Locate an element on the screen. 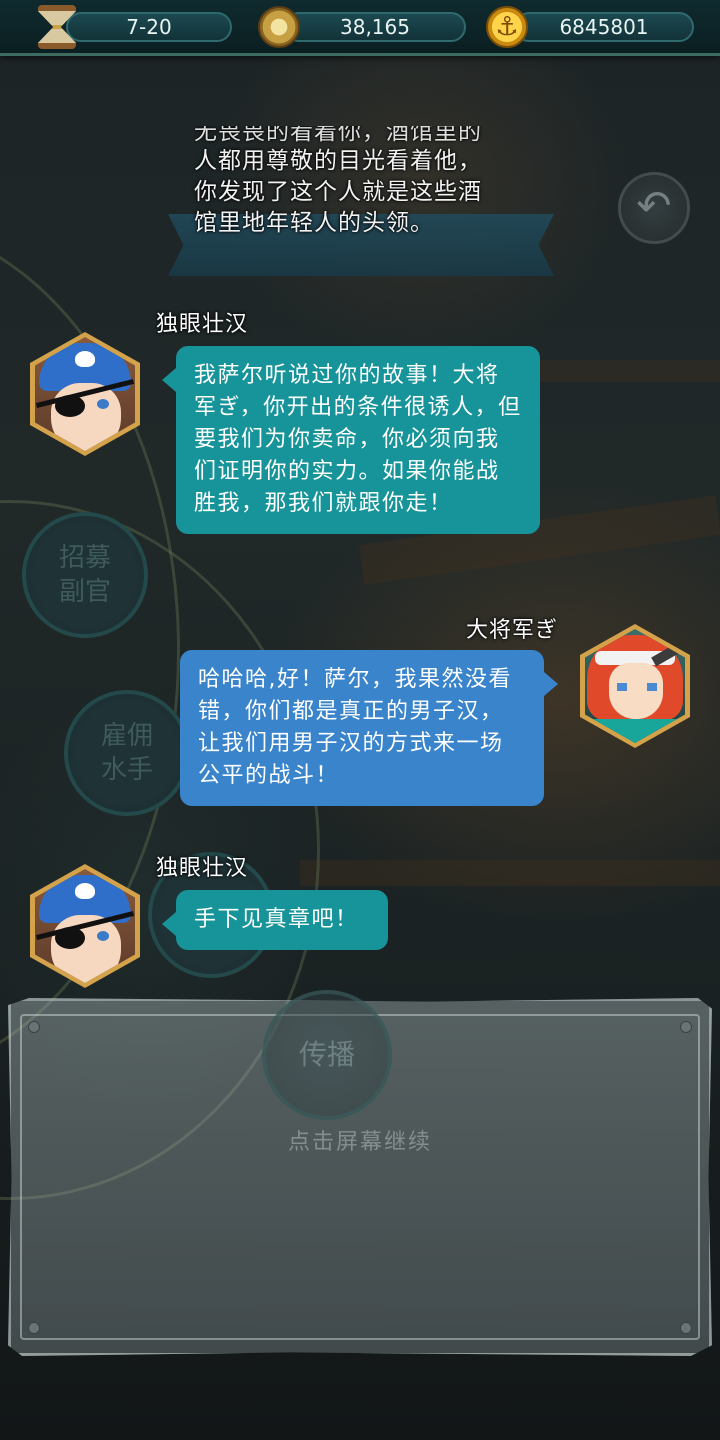  stage-value: 7-20 is located at coordinates (149, 27).